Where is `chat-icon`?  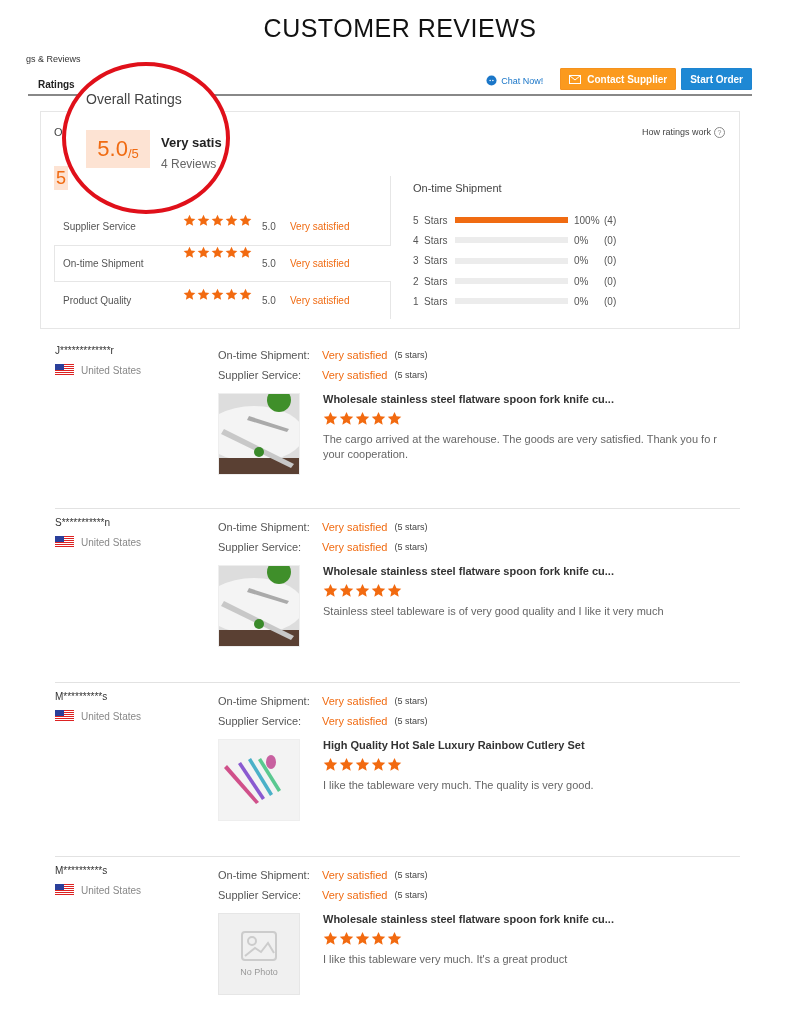 chat-icon is located at coordinates (492, 80).